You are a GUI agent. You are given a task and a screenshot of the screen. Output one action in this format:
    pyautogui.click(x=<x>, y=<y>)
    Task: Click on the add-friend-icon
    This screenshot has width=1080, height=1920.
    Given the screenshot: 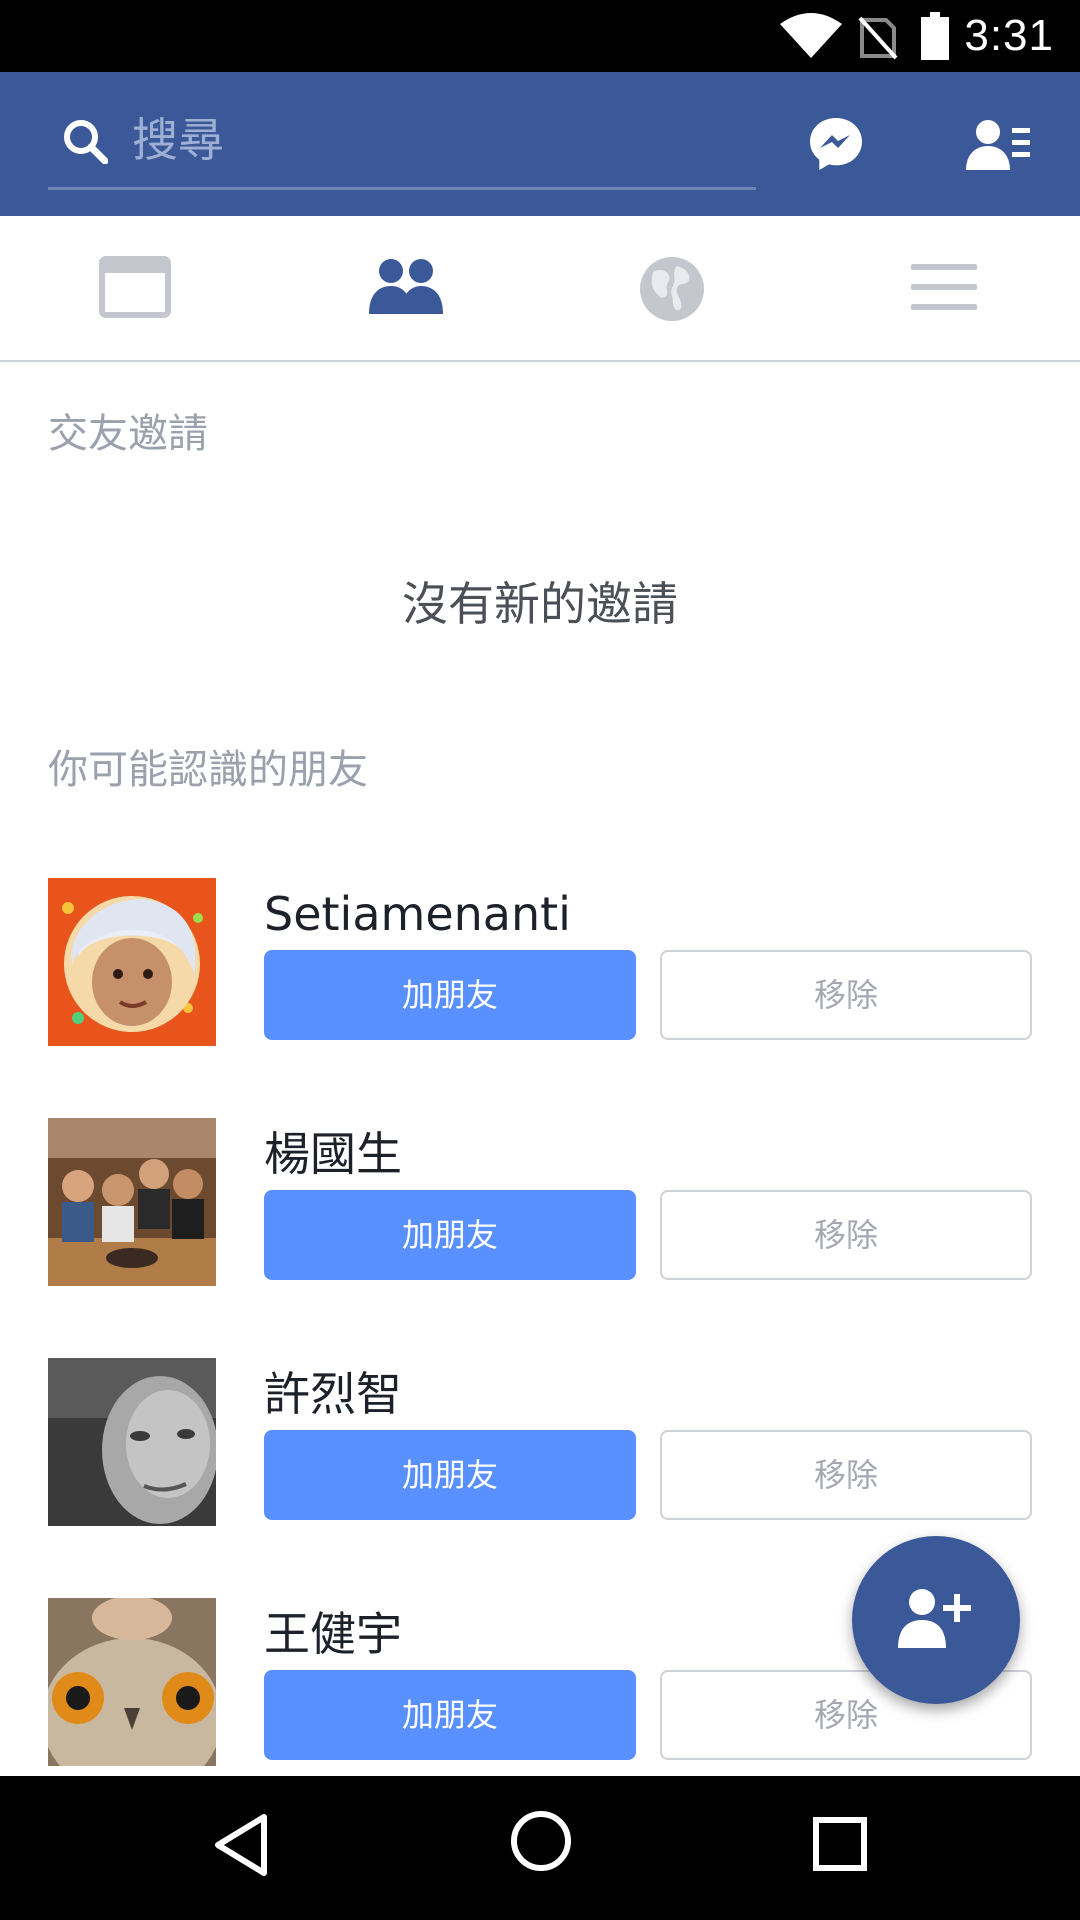 What is the action you would take?
    pyautogui.click(x=934, y=1618)
    